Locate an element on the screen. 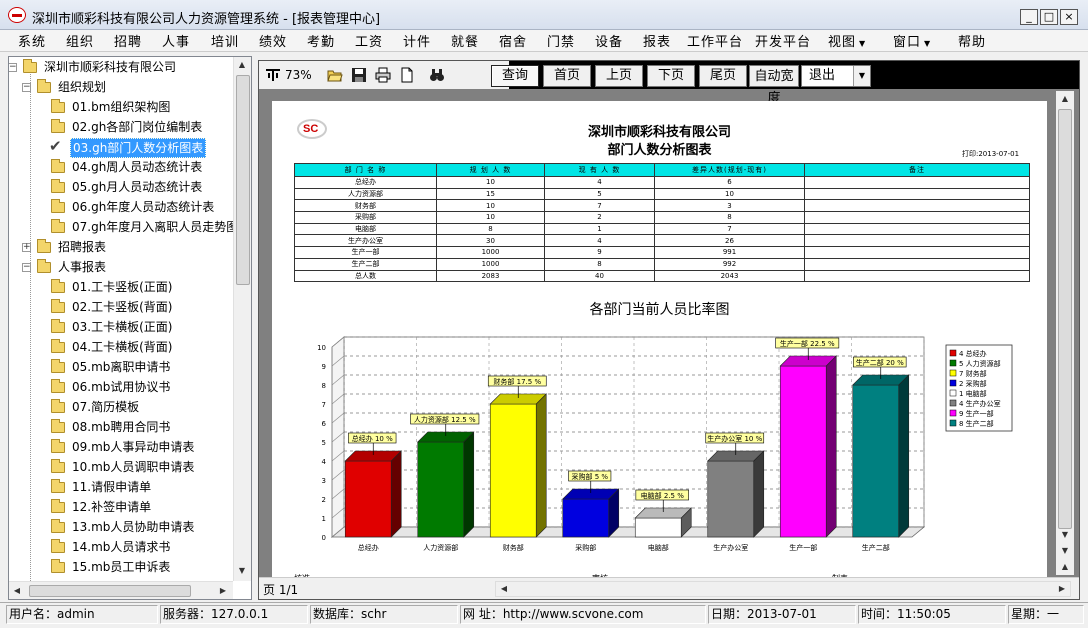 This screenshot has width=1088, height=628. menu-5: 培训 is located at coordinates (225, 40).